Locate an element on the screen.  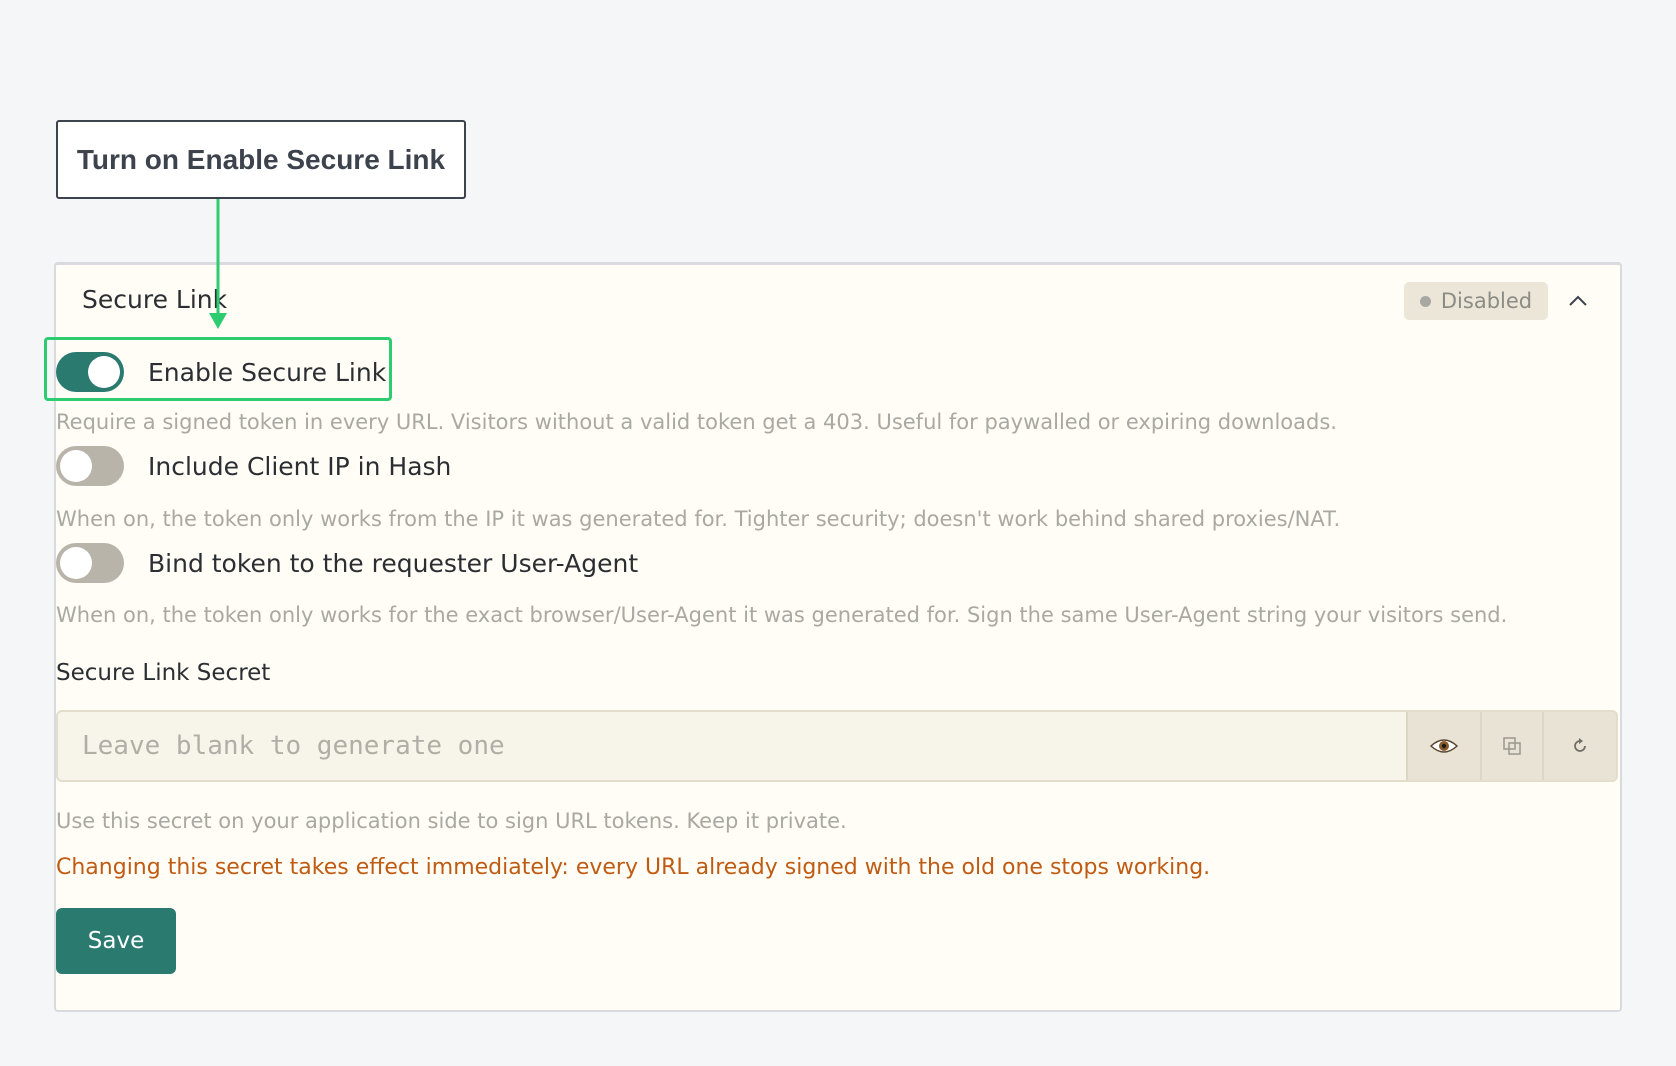
save-button: Save is located at coordinates (116, 941).